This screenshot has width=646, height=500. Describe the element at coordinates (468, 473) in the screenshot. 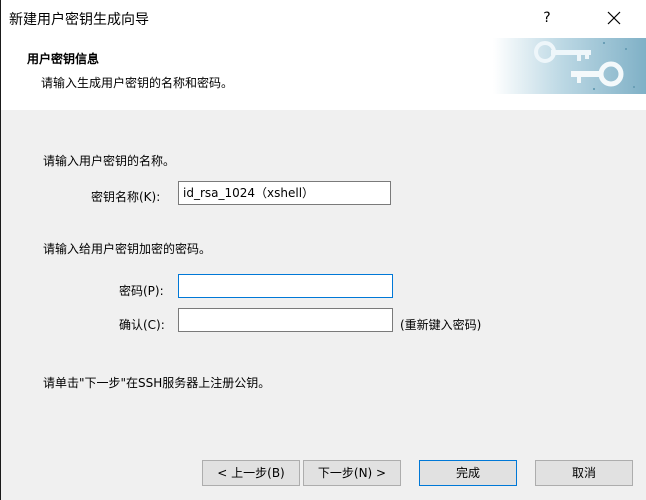

I see `finish-button: 完成` at that location.